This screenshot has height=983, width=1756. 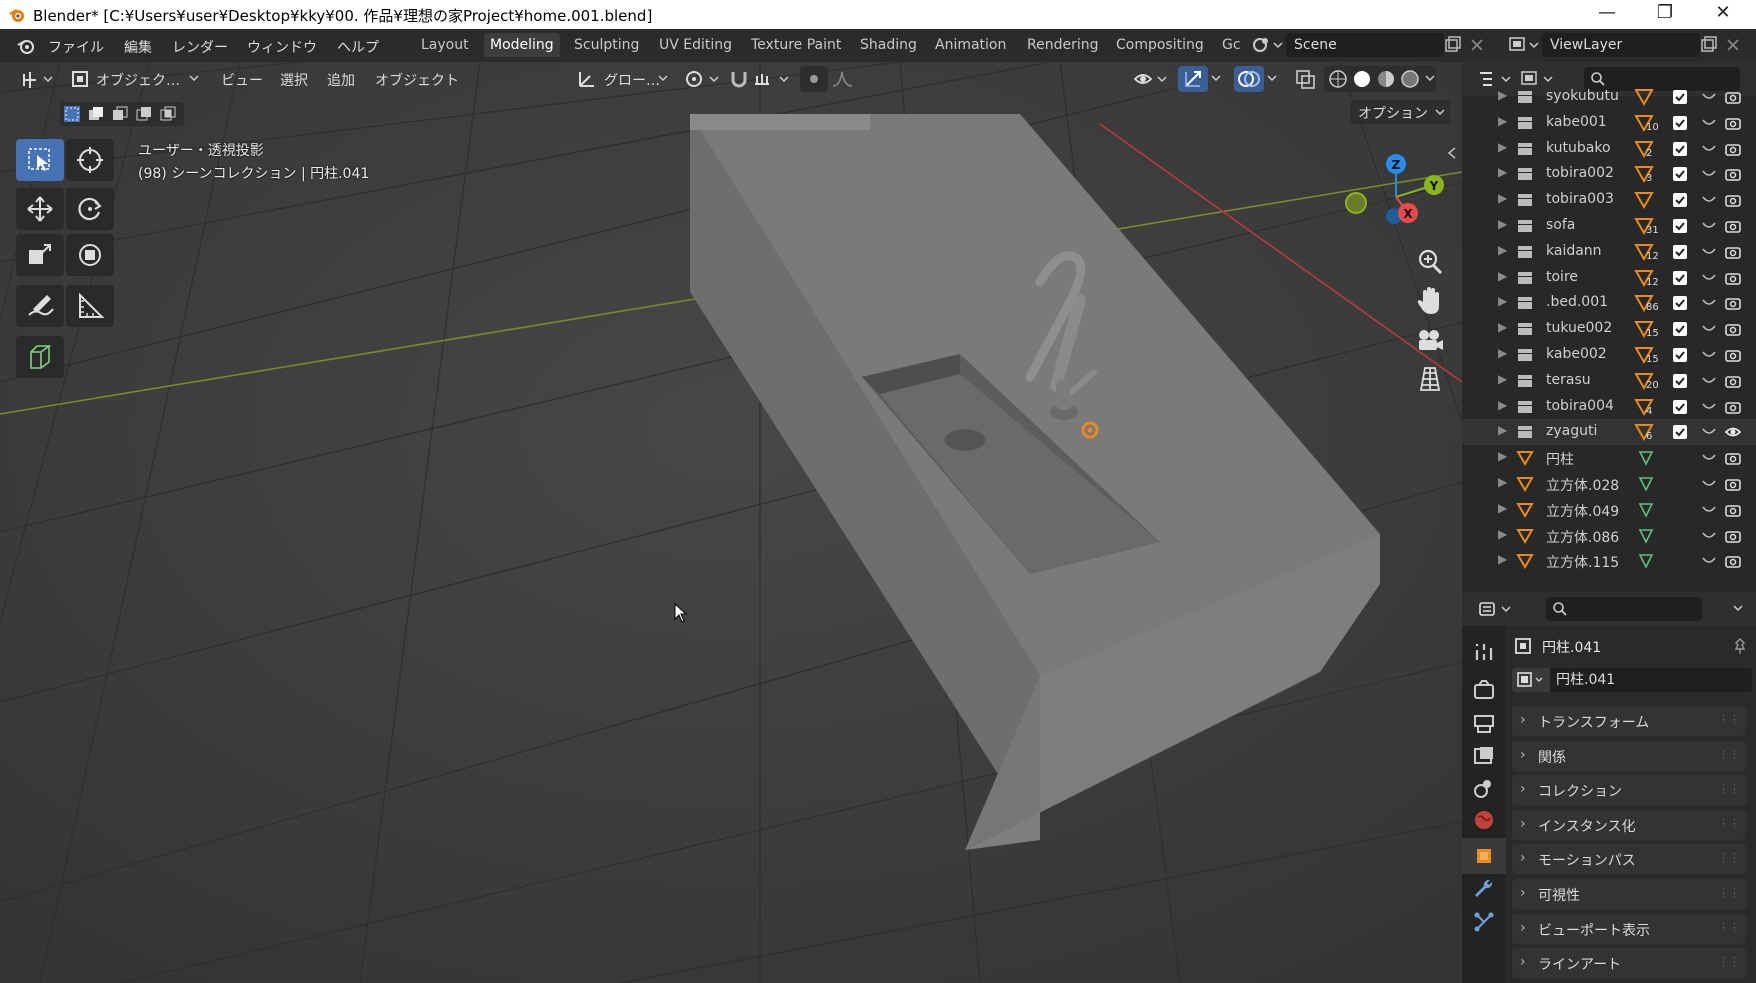 I want to click on outliner-item: ▶ 立方体.028, so click(x=1609, y=484).